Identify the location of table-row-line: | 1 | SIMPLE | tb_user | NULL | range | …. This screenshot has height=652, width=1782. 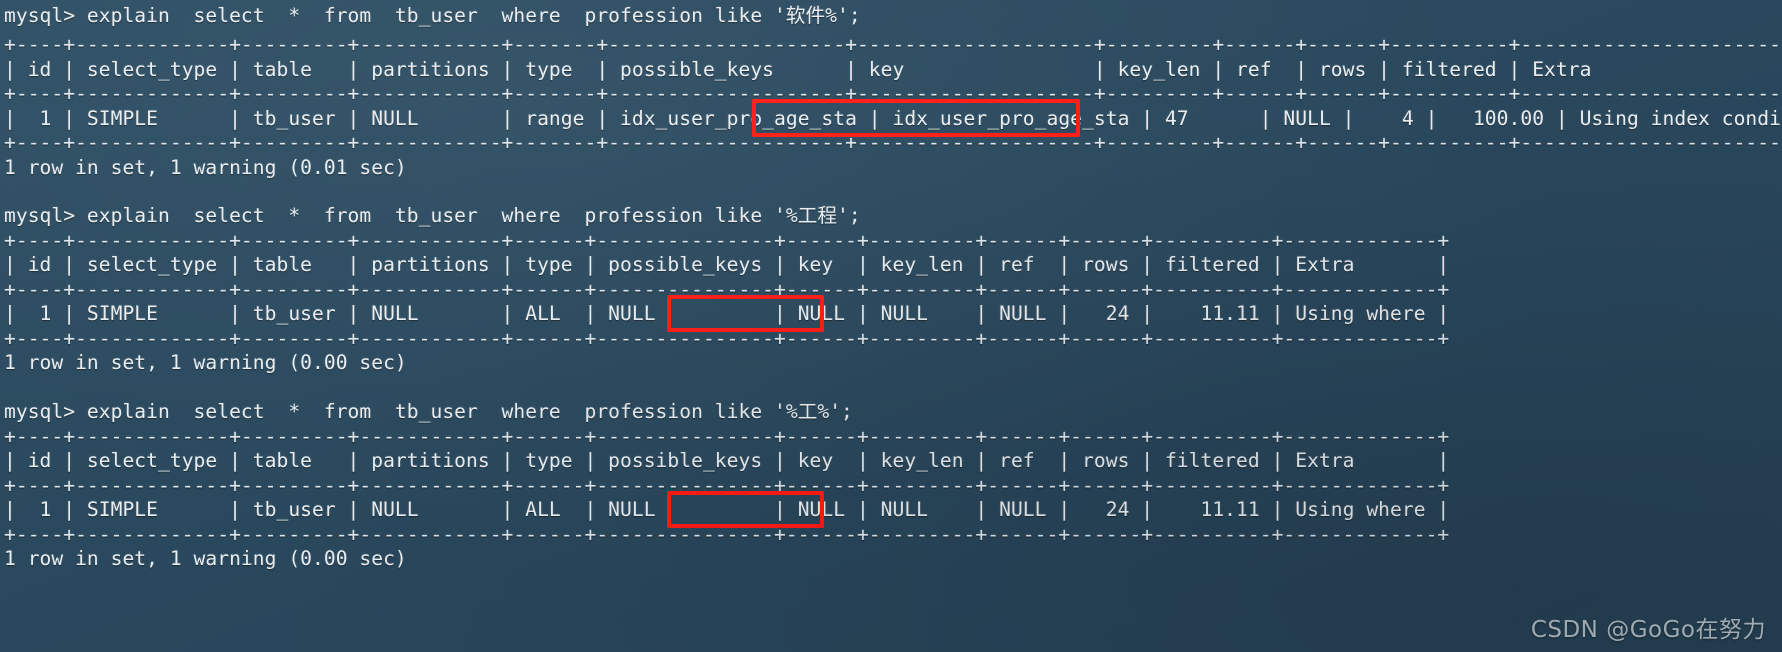
(893, 118).